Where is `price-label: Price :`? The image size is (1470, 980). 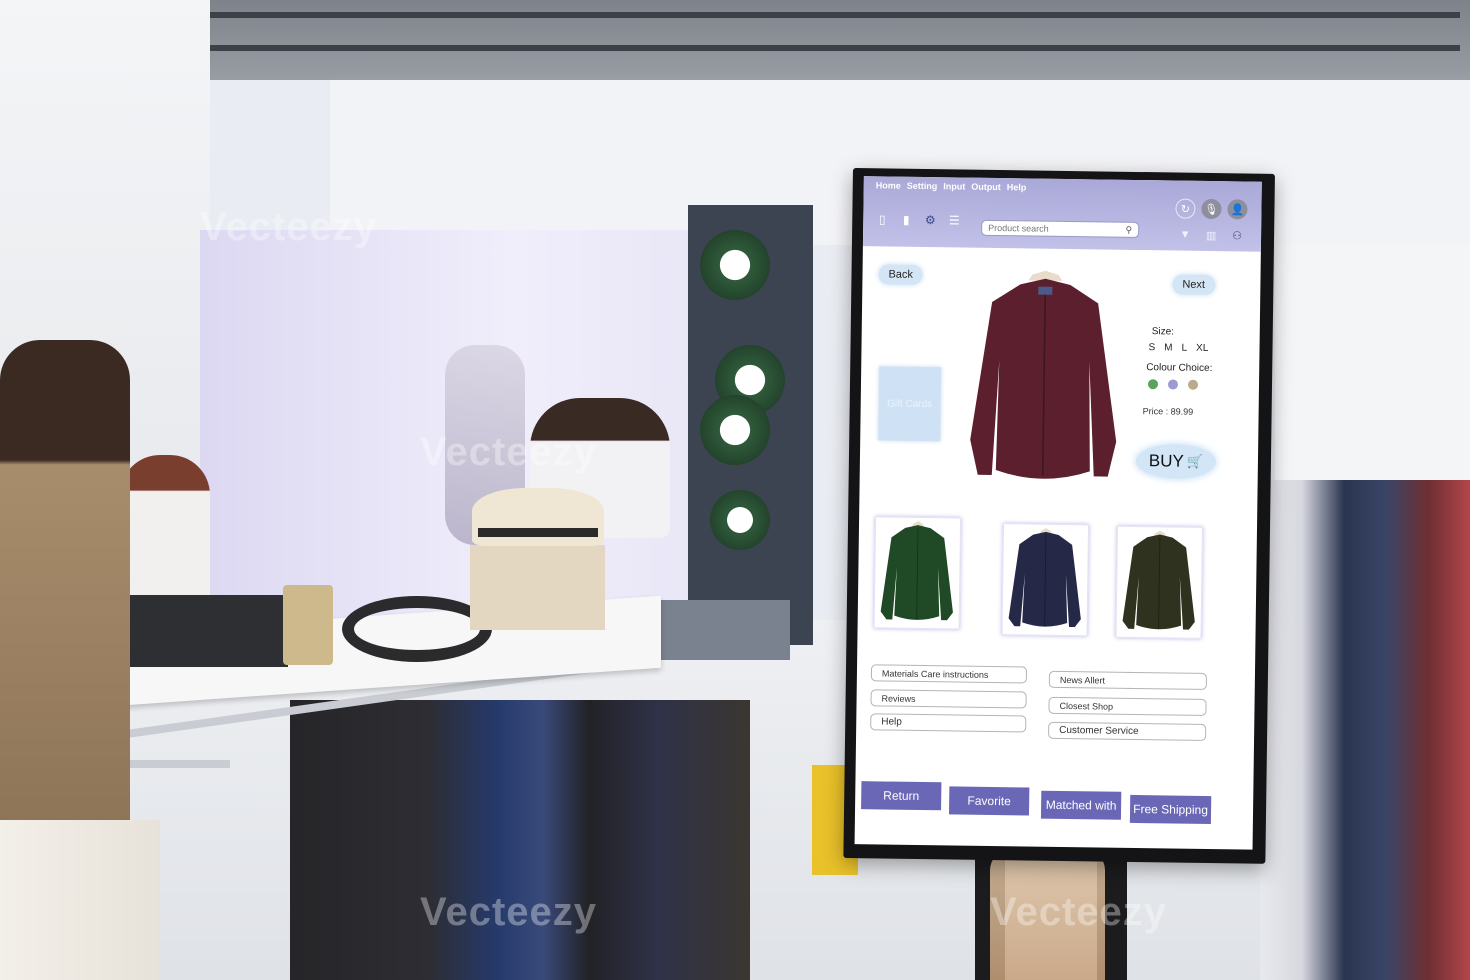
price-label: Price : is located at coordinates (1155, 411).